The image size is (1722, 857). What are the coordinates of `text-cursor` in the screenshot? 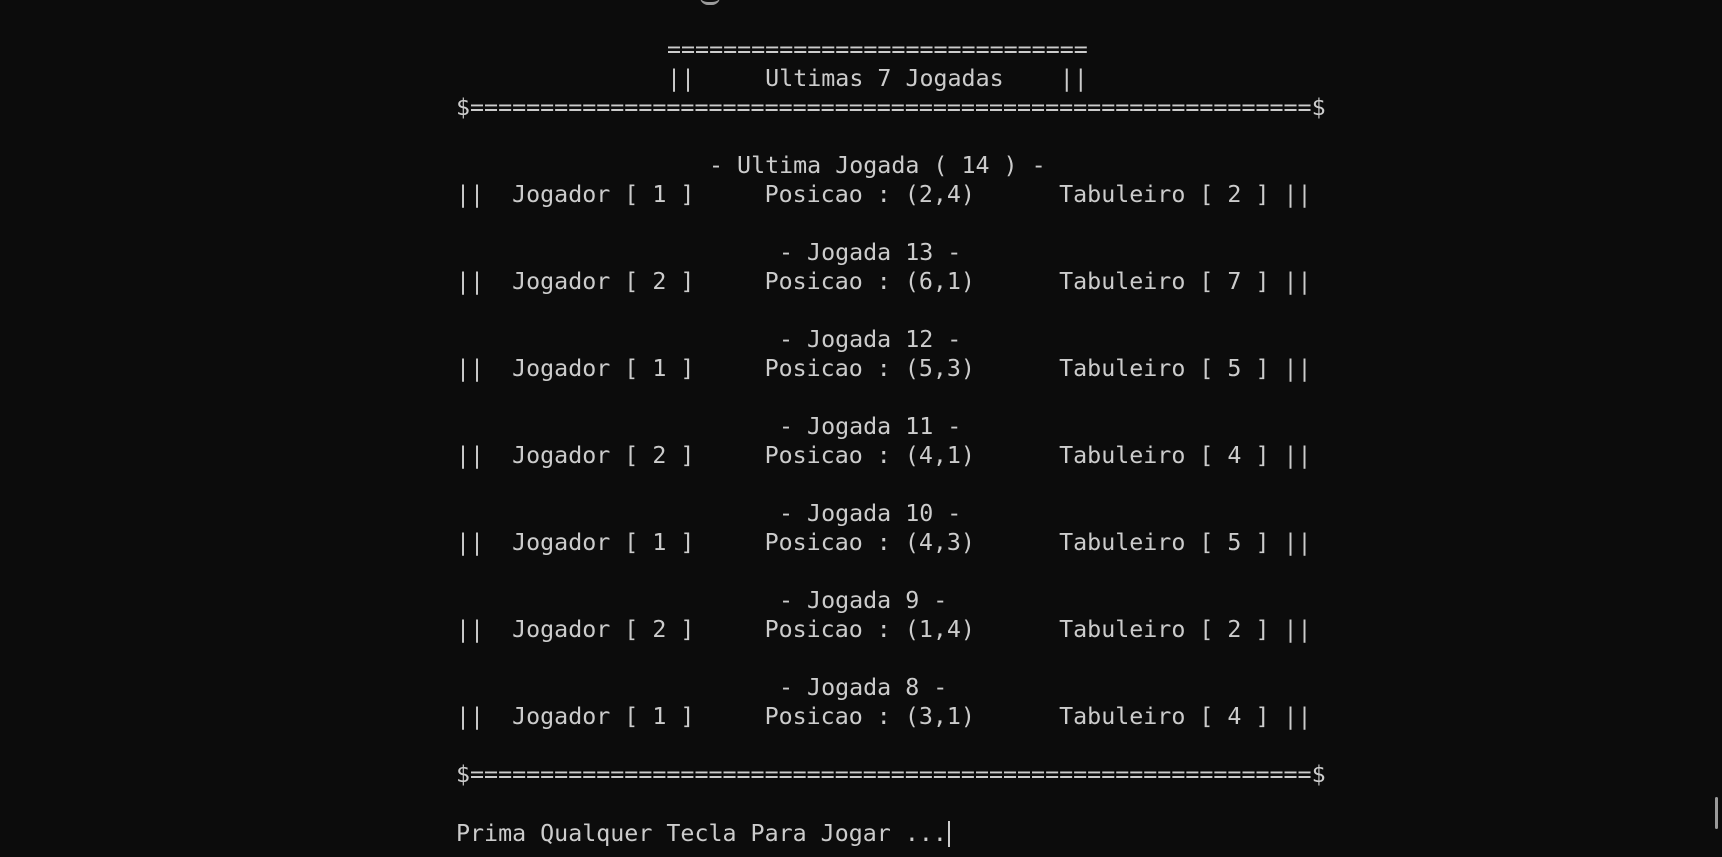 It's located at (948, 834).